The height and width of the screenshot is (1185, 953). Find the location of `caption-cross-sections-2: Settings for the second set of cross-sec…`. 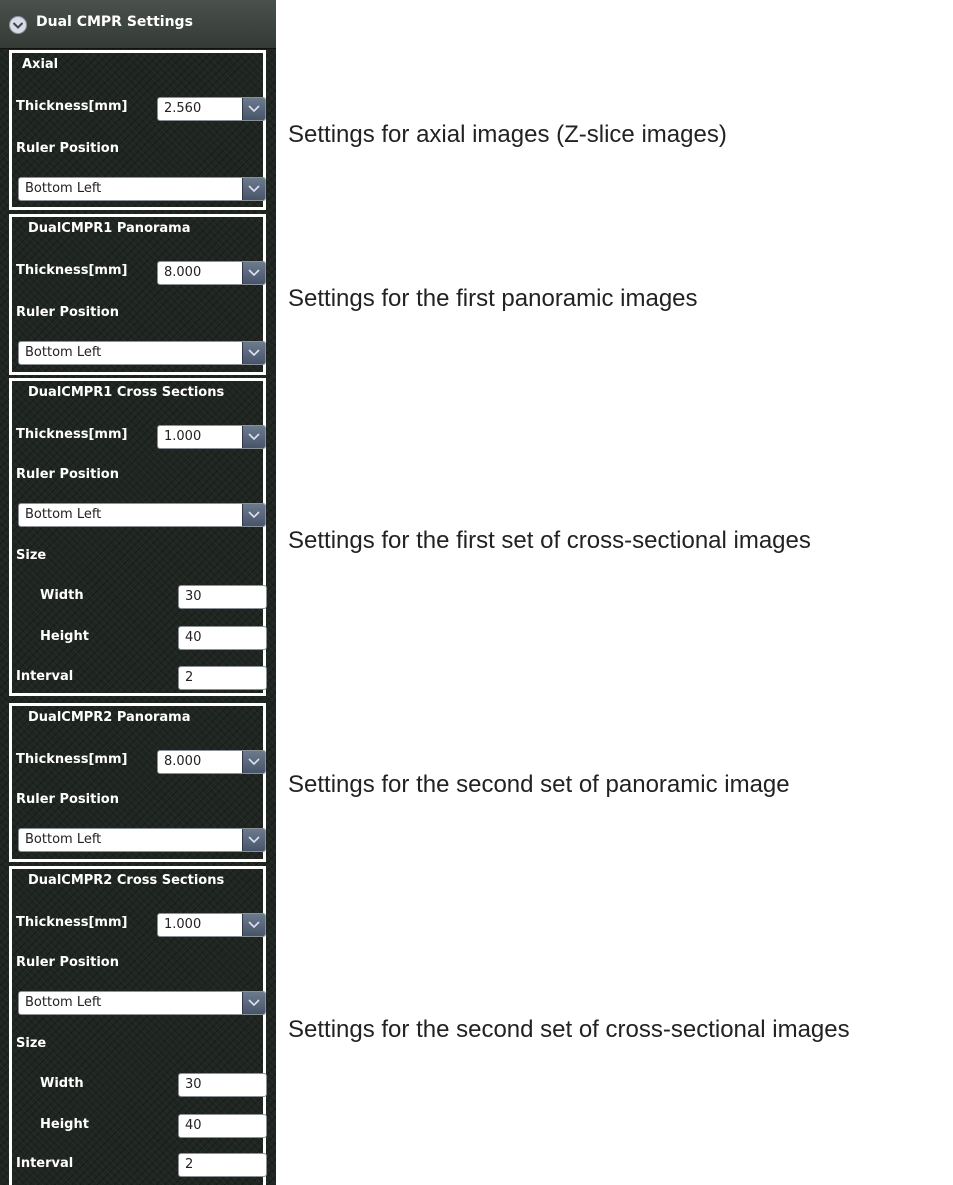

caption-cross-sections-2: Settings for the second set of cross-sec… is located at coordinates (569, 1029).